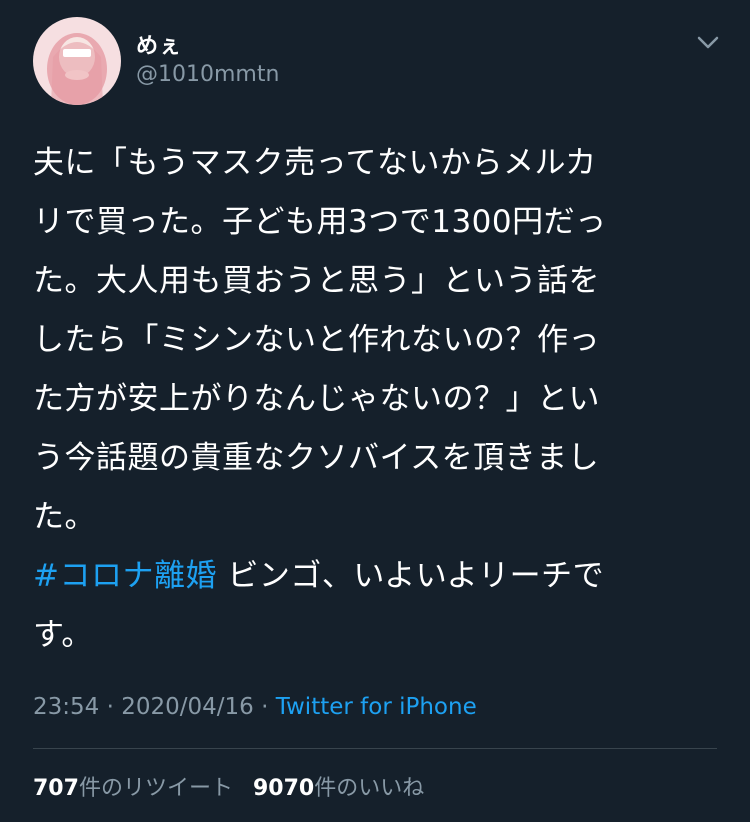 This screenshot has width=750, height=822. What do you see at coordinates (375, 748) in the screenshot?
I see `divider` at bounding box center [375, 748].